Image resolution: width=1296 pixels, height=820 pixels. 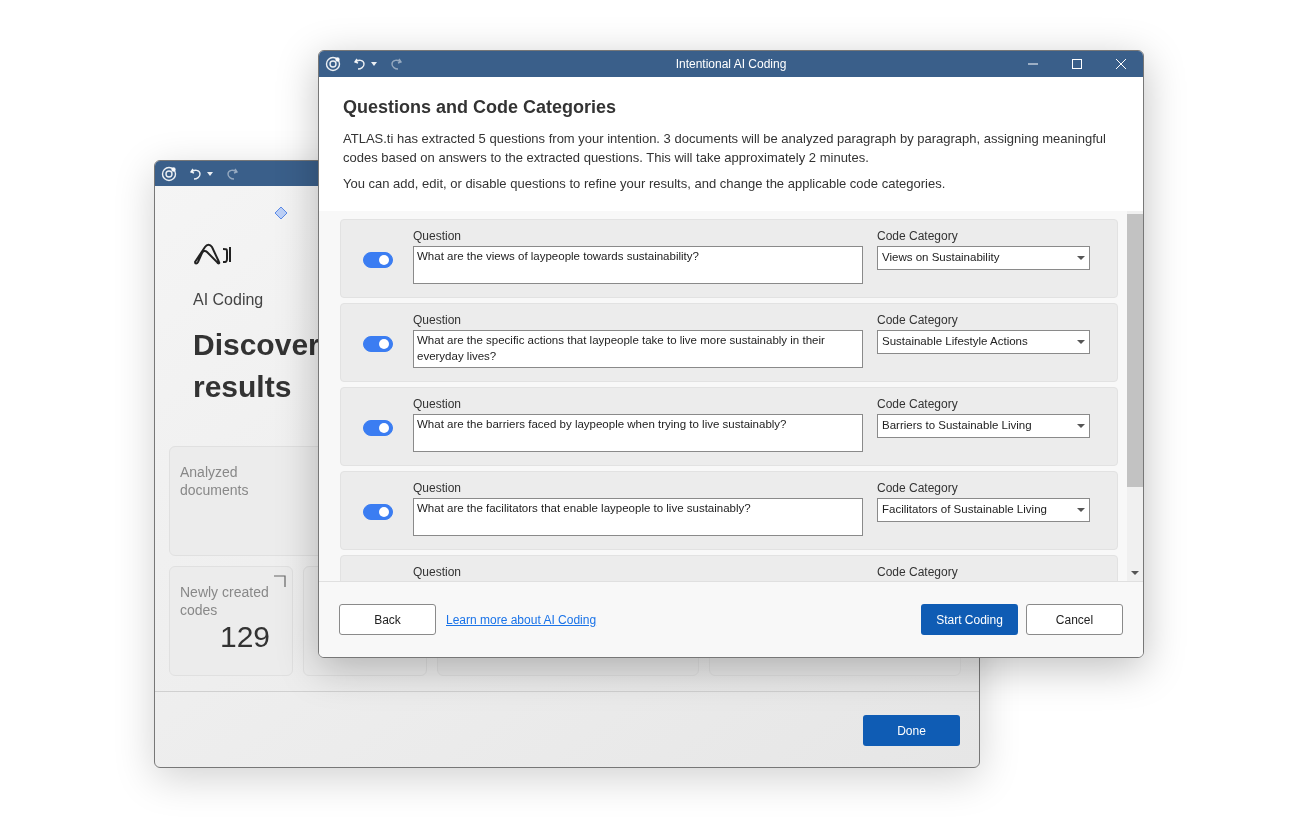 What do you see at coordinates (969, 619) in the screenshot?
I see `start-coding-button: Start Coding` at bounding box center [969, 619].